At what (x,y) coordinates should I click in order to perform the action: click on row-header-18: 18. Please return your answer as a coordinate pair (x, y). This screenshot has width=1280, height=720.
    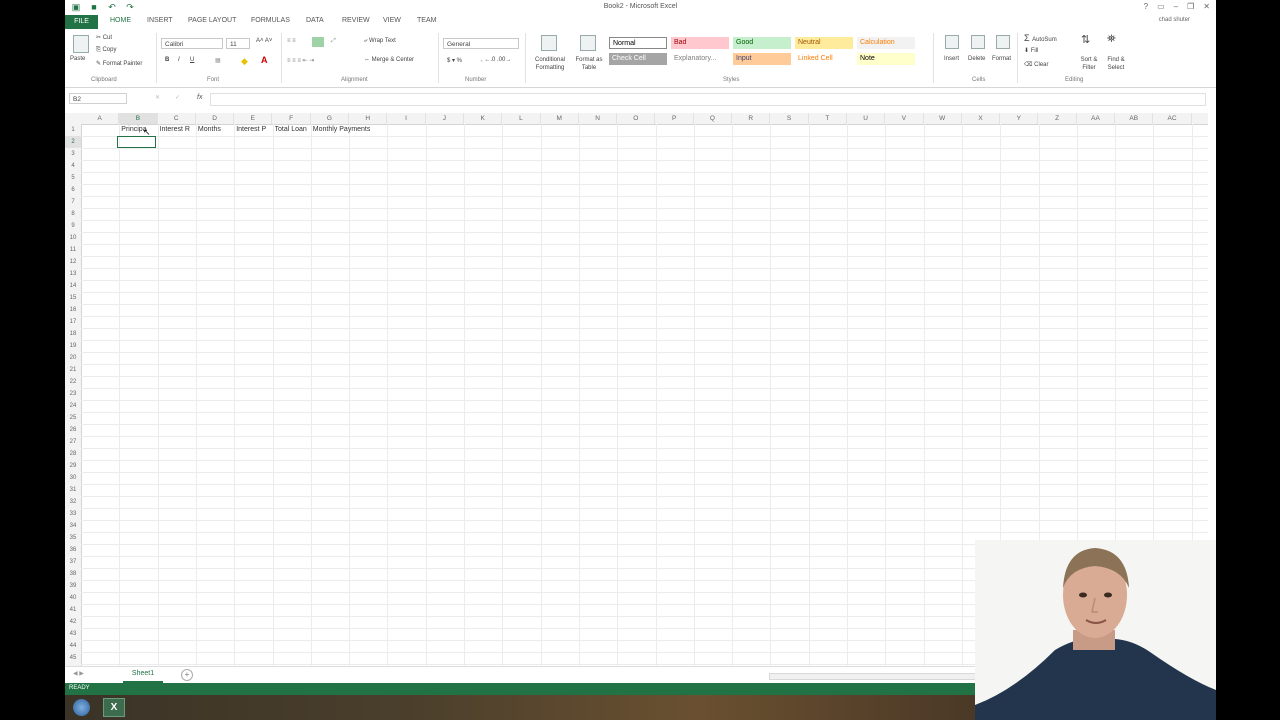
    Looking at the image, I should click on (73, 334).